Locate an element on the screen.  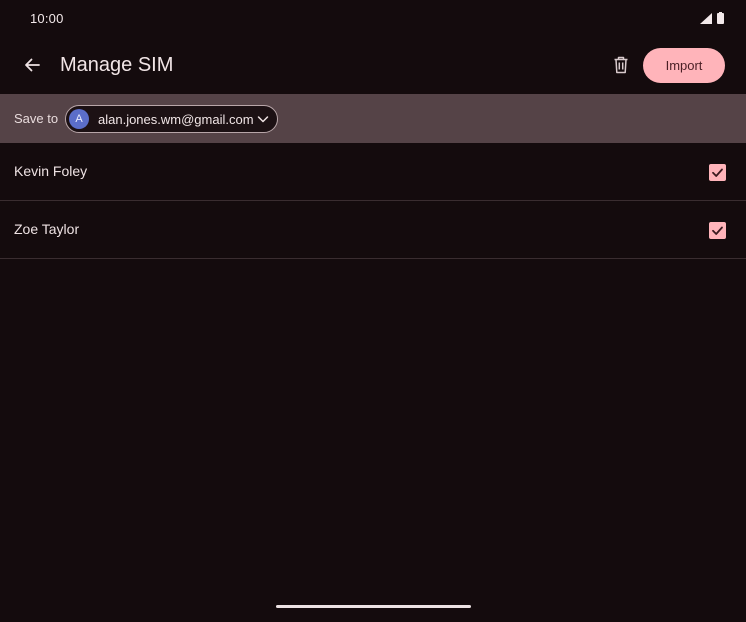
save-to-label: Save to is located at coordinates (36, 118).